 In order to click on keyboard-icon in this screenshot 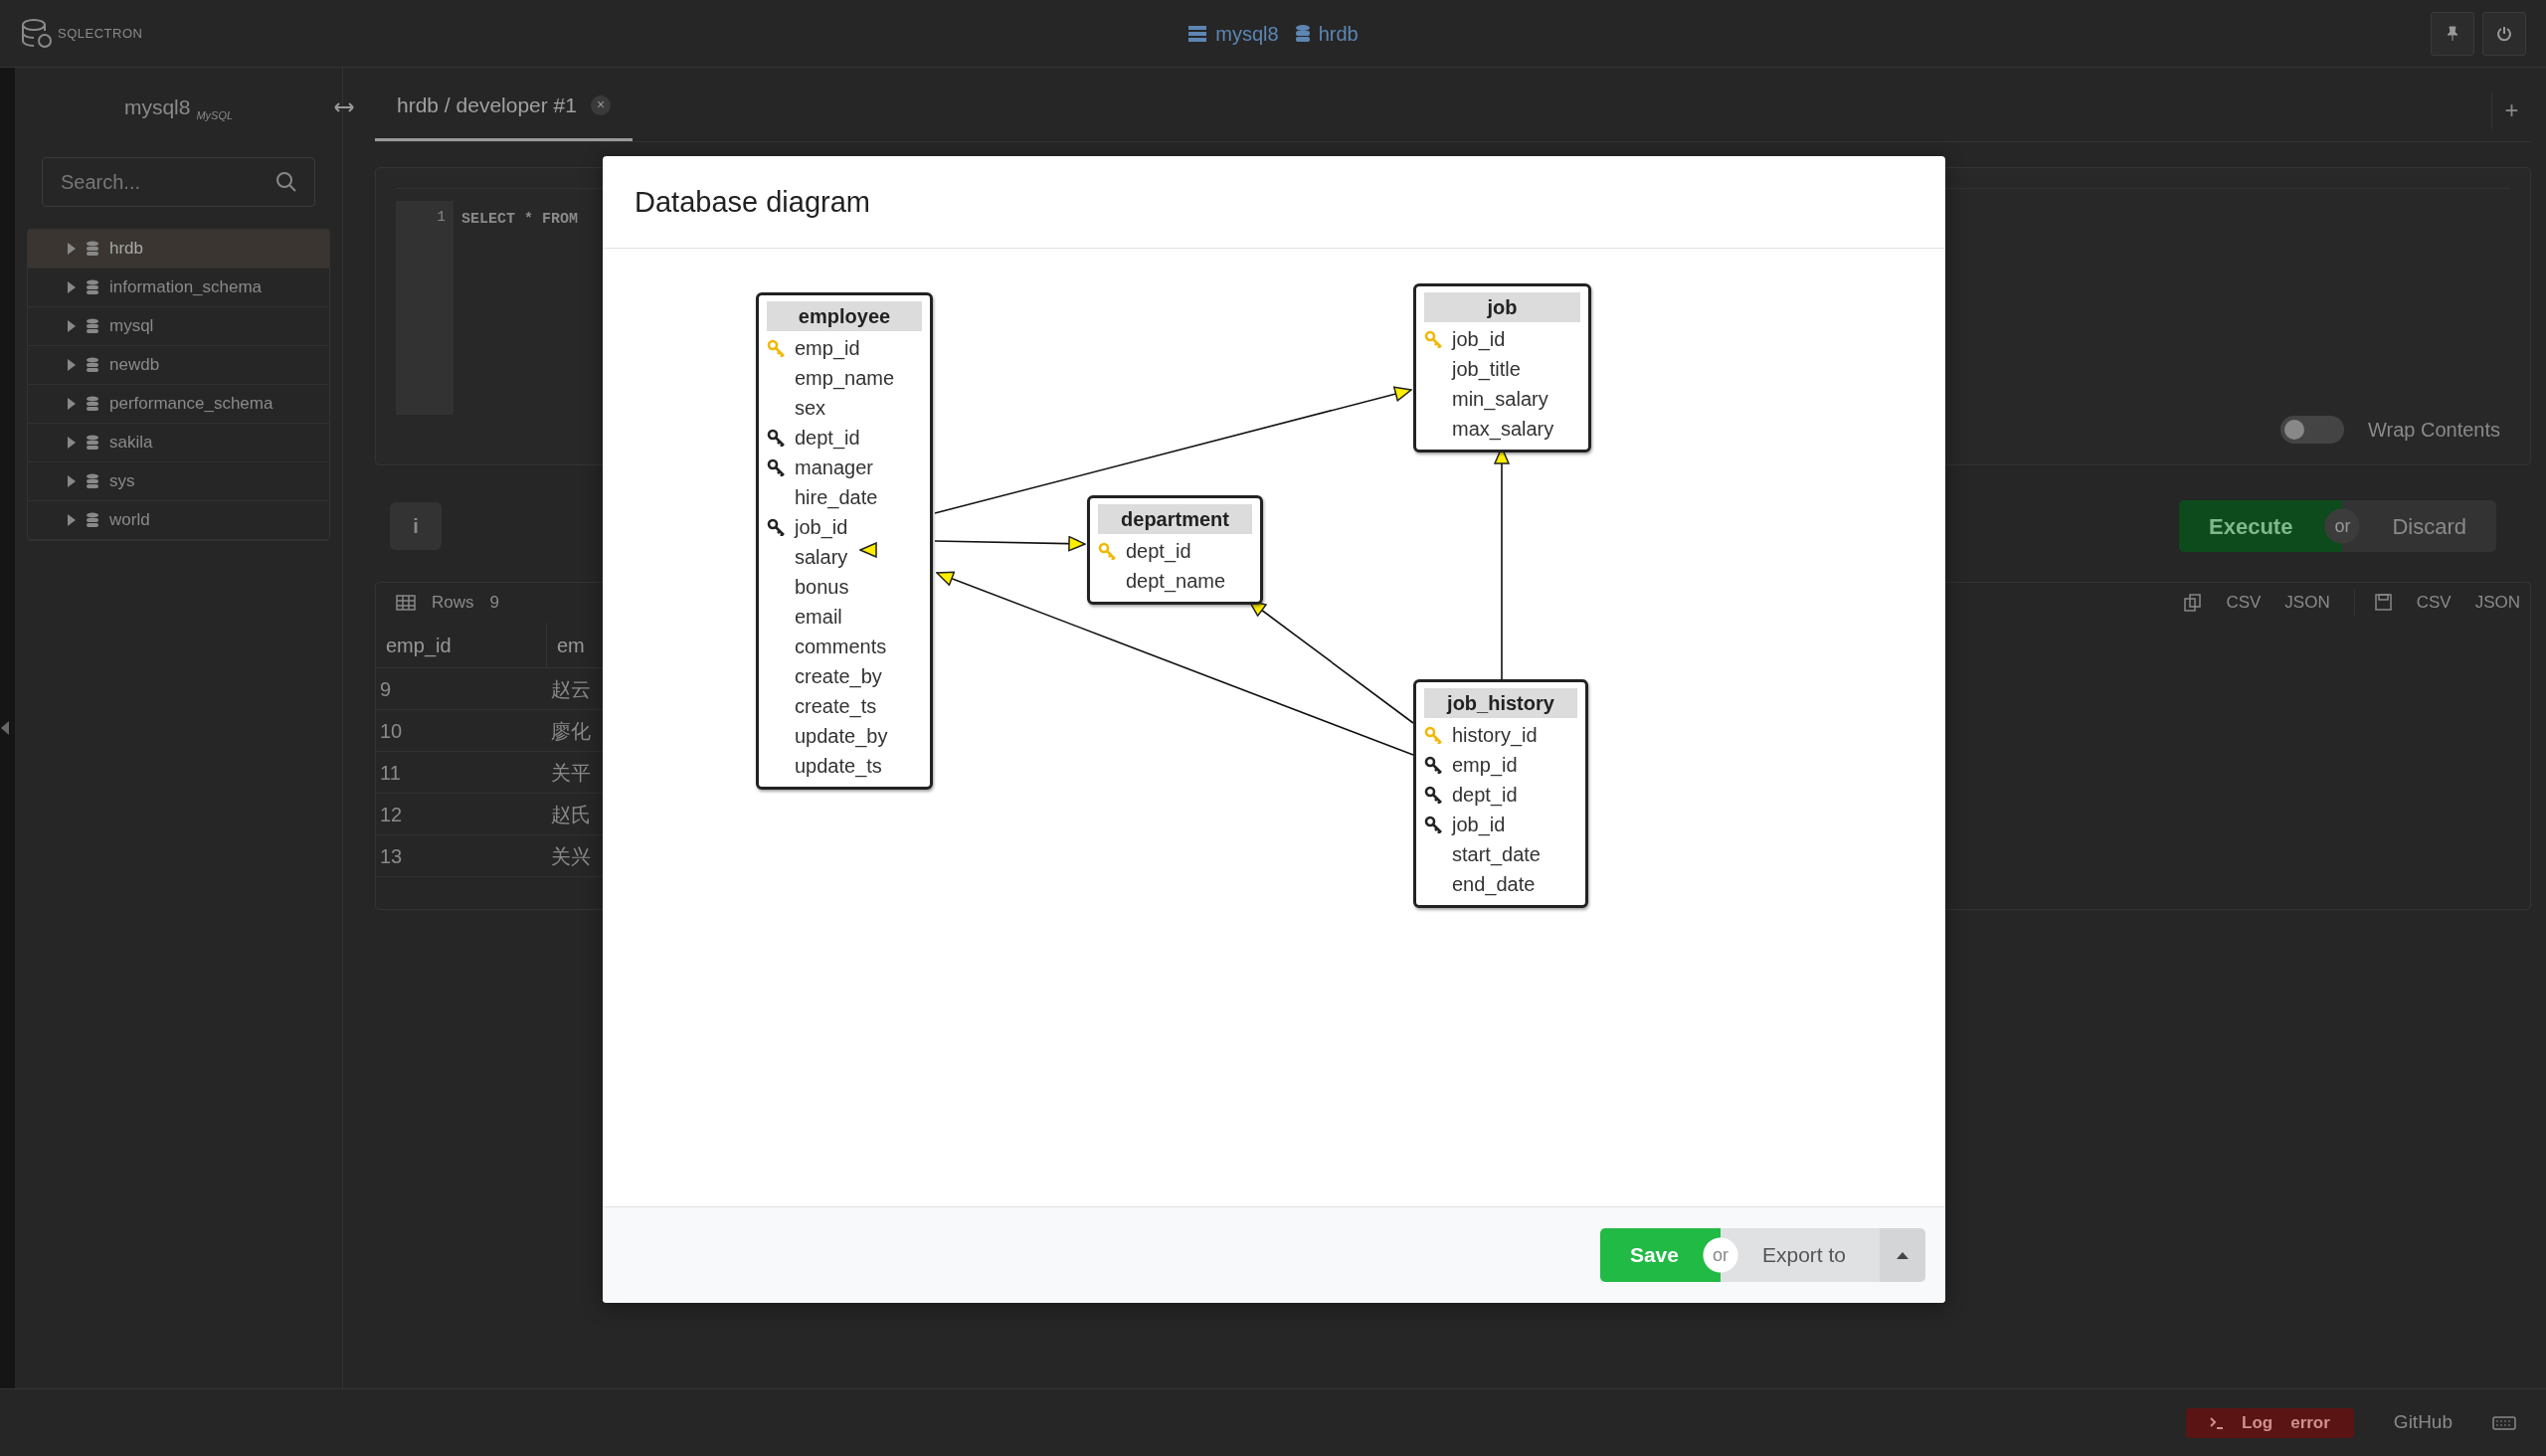, I will do `click(2504, 1422)`.